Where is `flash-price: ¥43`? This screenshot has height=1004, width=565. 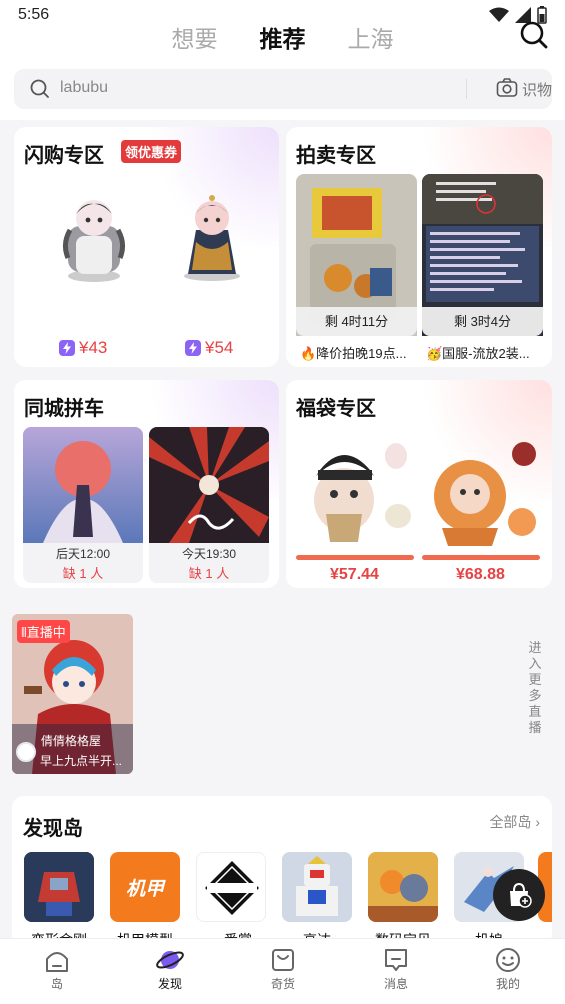
flash-price: ¥43 is located at coordinates (83, 348).